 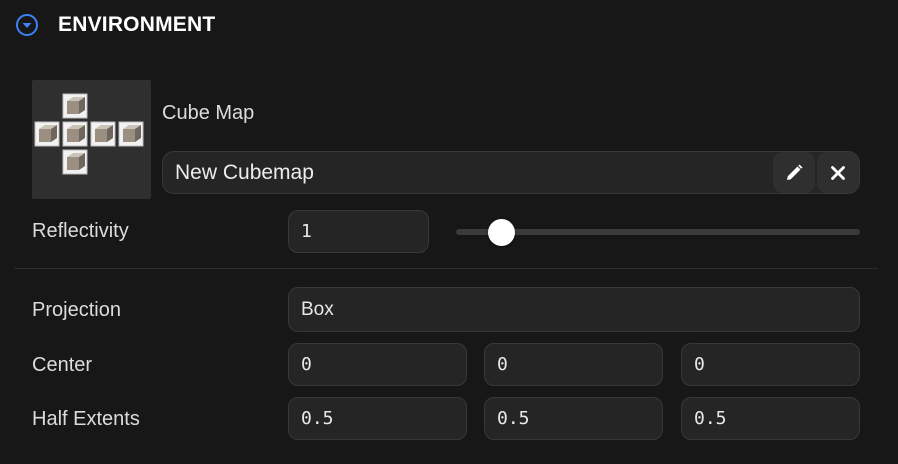 What do you see at coordinates (573, 418) in the screenshot?
I see `half-extents-y-input: 0.5` at bounding box center [573, 418].